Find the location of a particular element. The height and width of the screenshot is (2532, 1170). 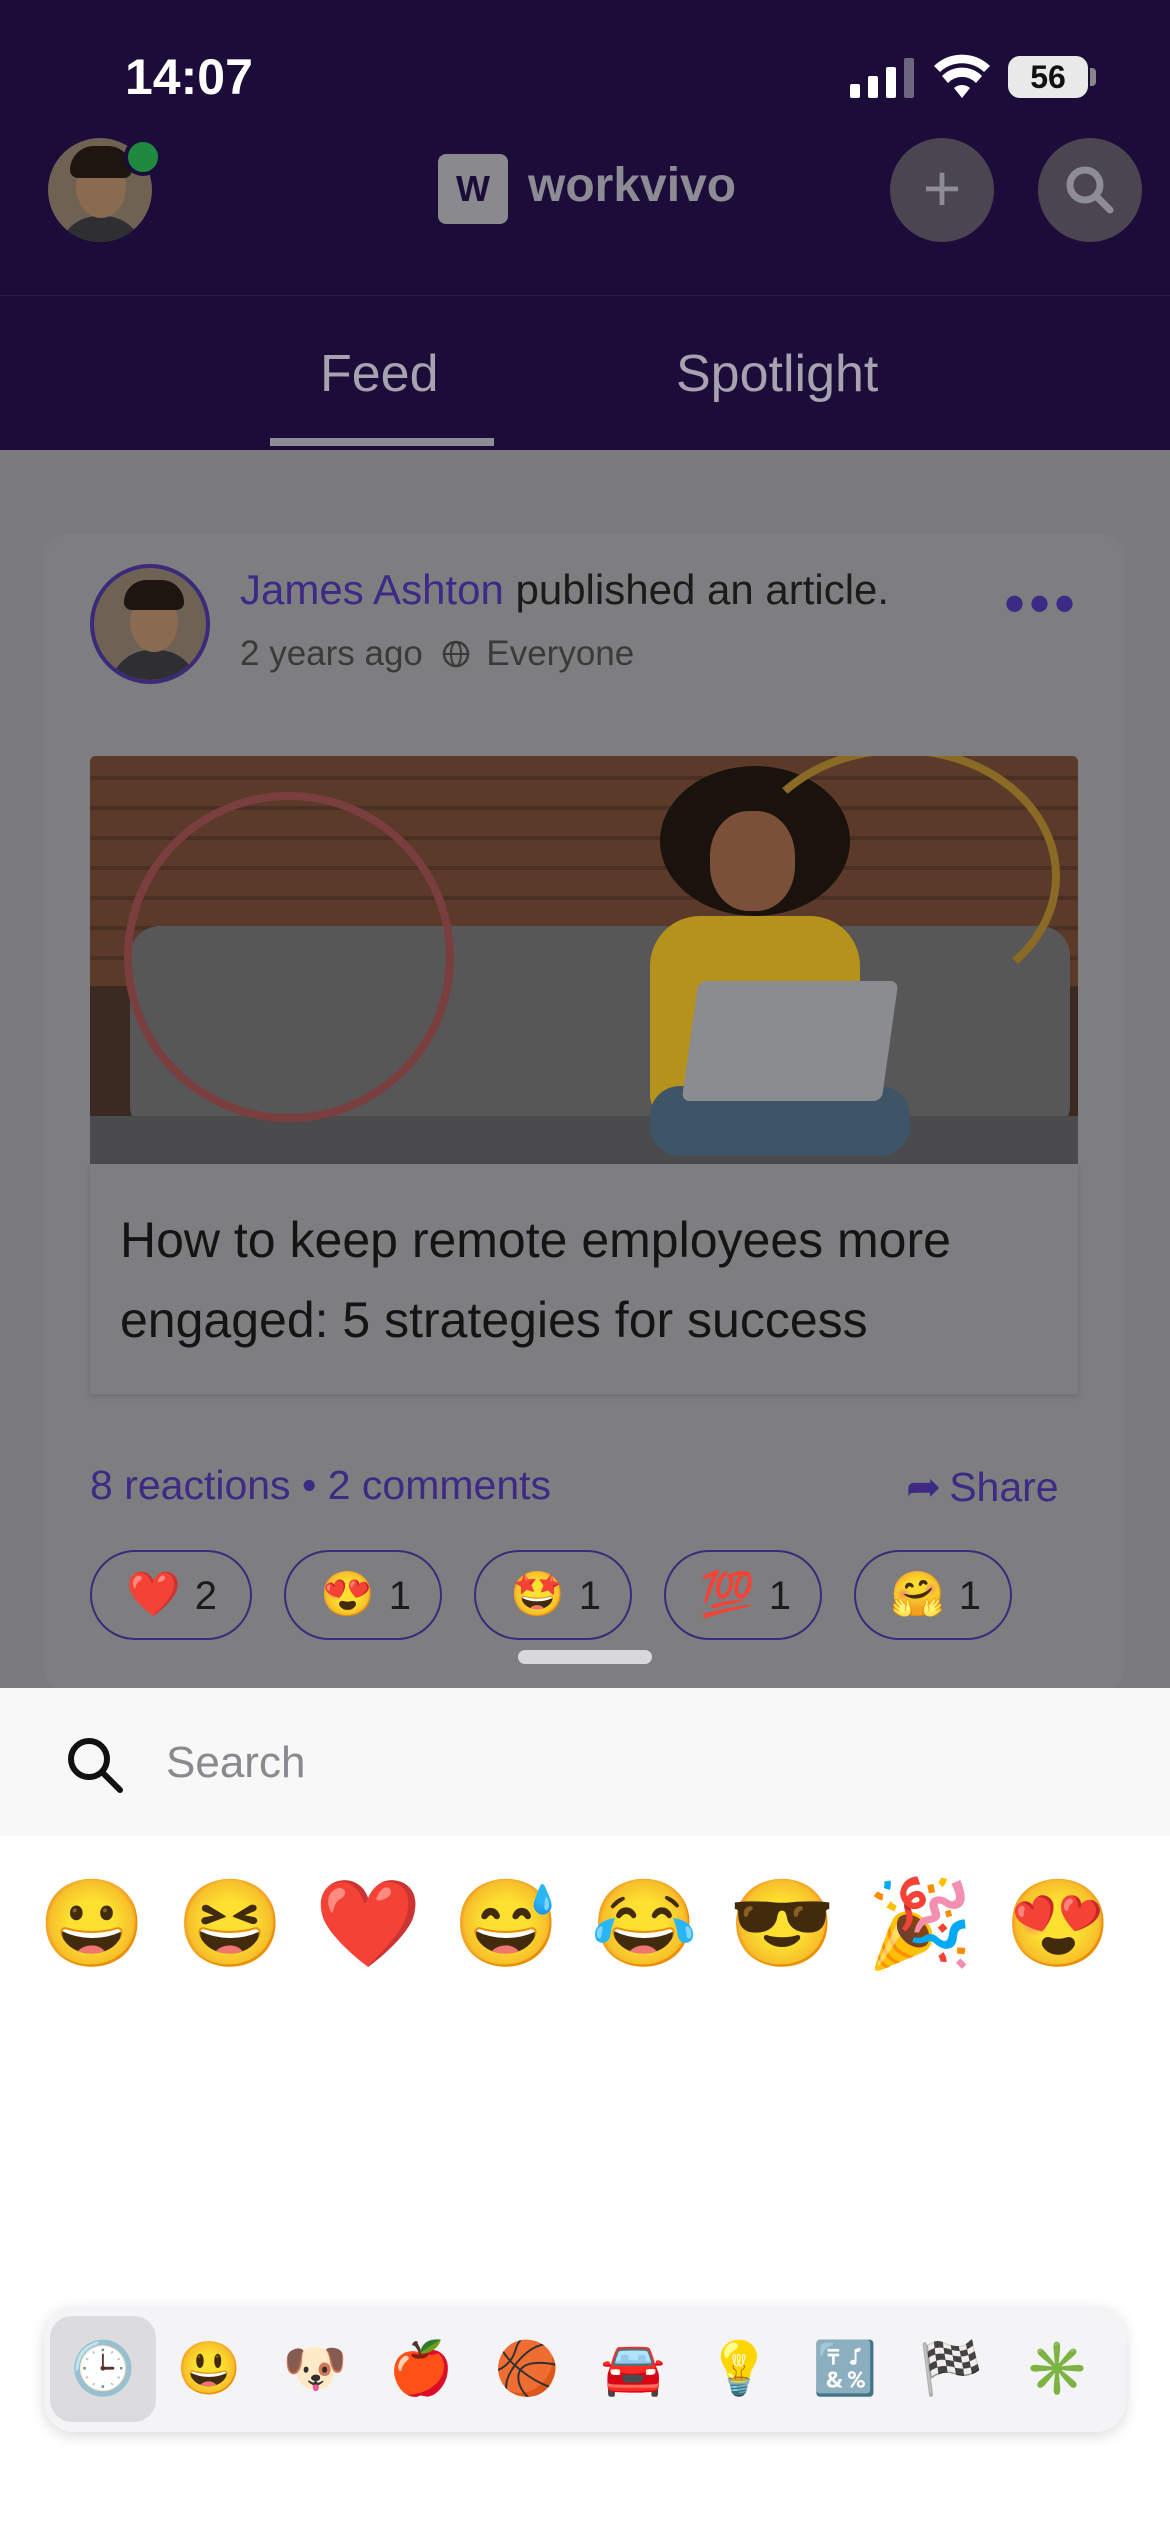

emoji-tears-of-joy: 😂 is located at coordinates (644, 1924).